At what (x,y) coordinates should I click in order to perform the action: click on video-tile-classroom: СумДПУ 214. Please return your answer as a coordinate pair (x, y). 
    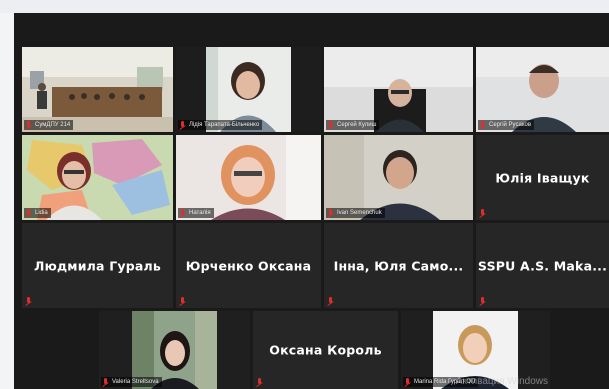
    Looking at the image, I should click on (97, 89).